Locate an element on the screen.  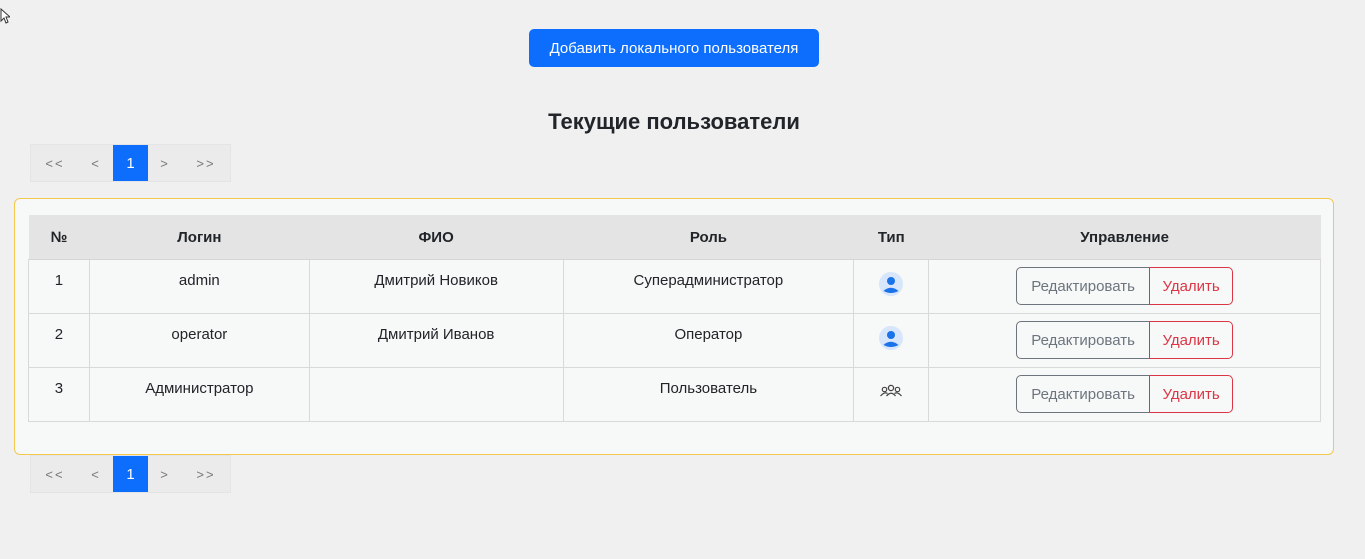
header-login: Логин is located at coordinates (199, 237).